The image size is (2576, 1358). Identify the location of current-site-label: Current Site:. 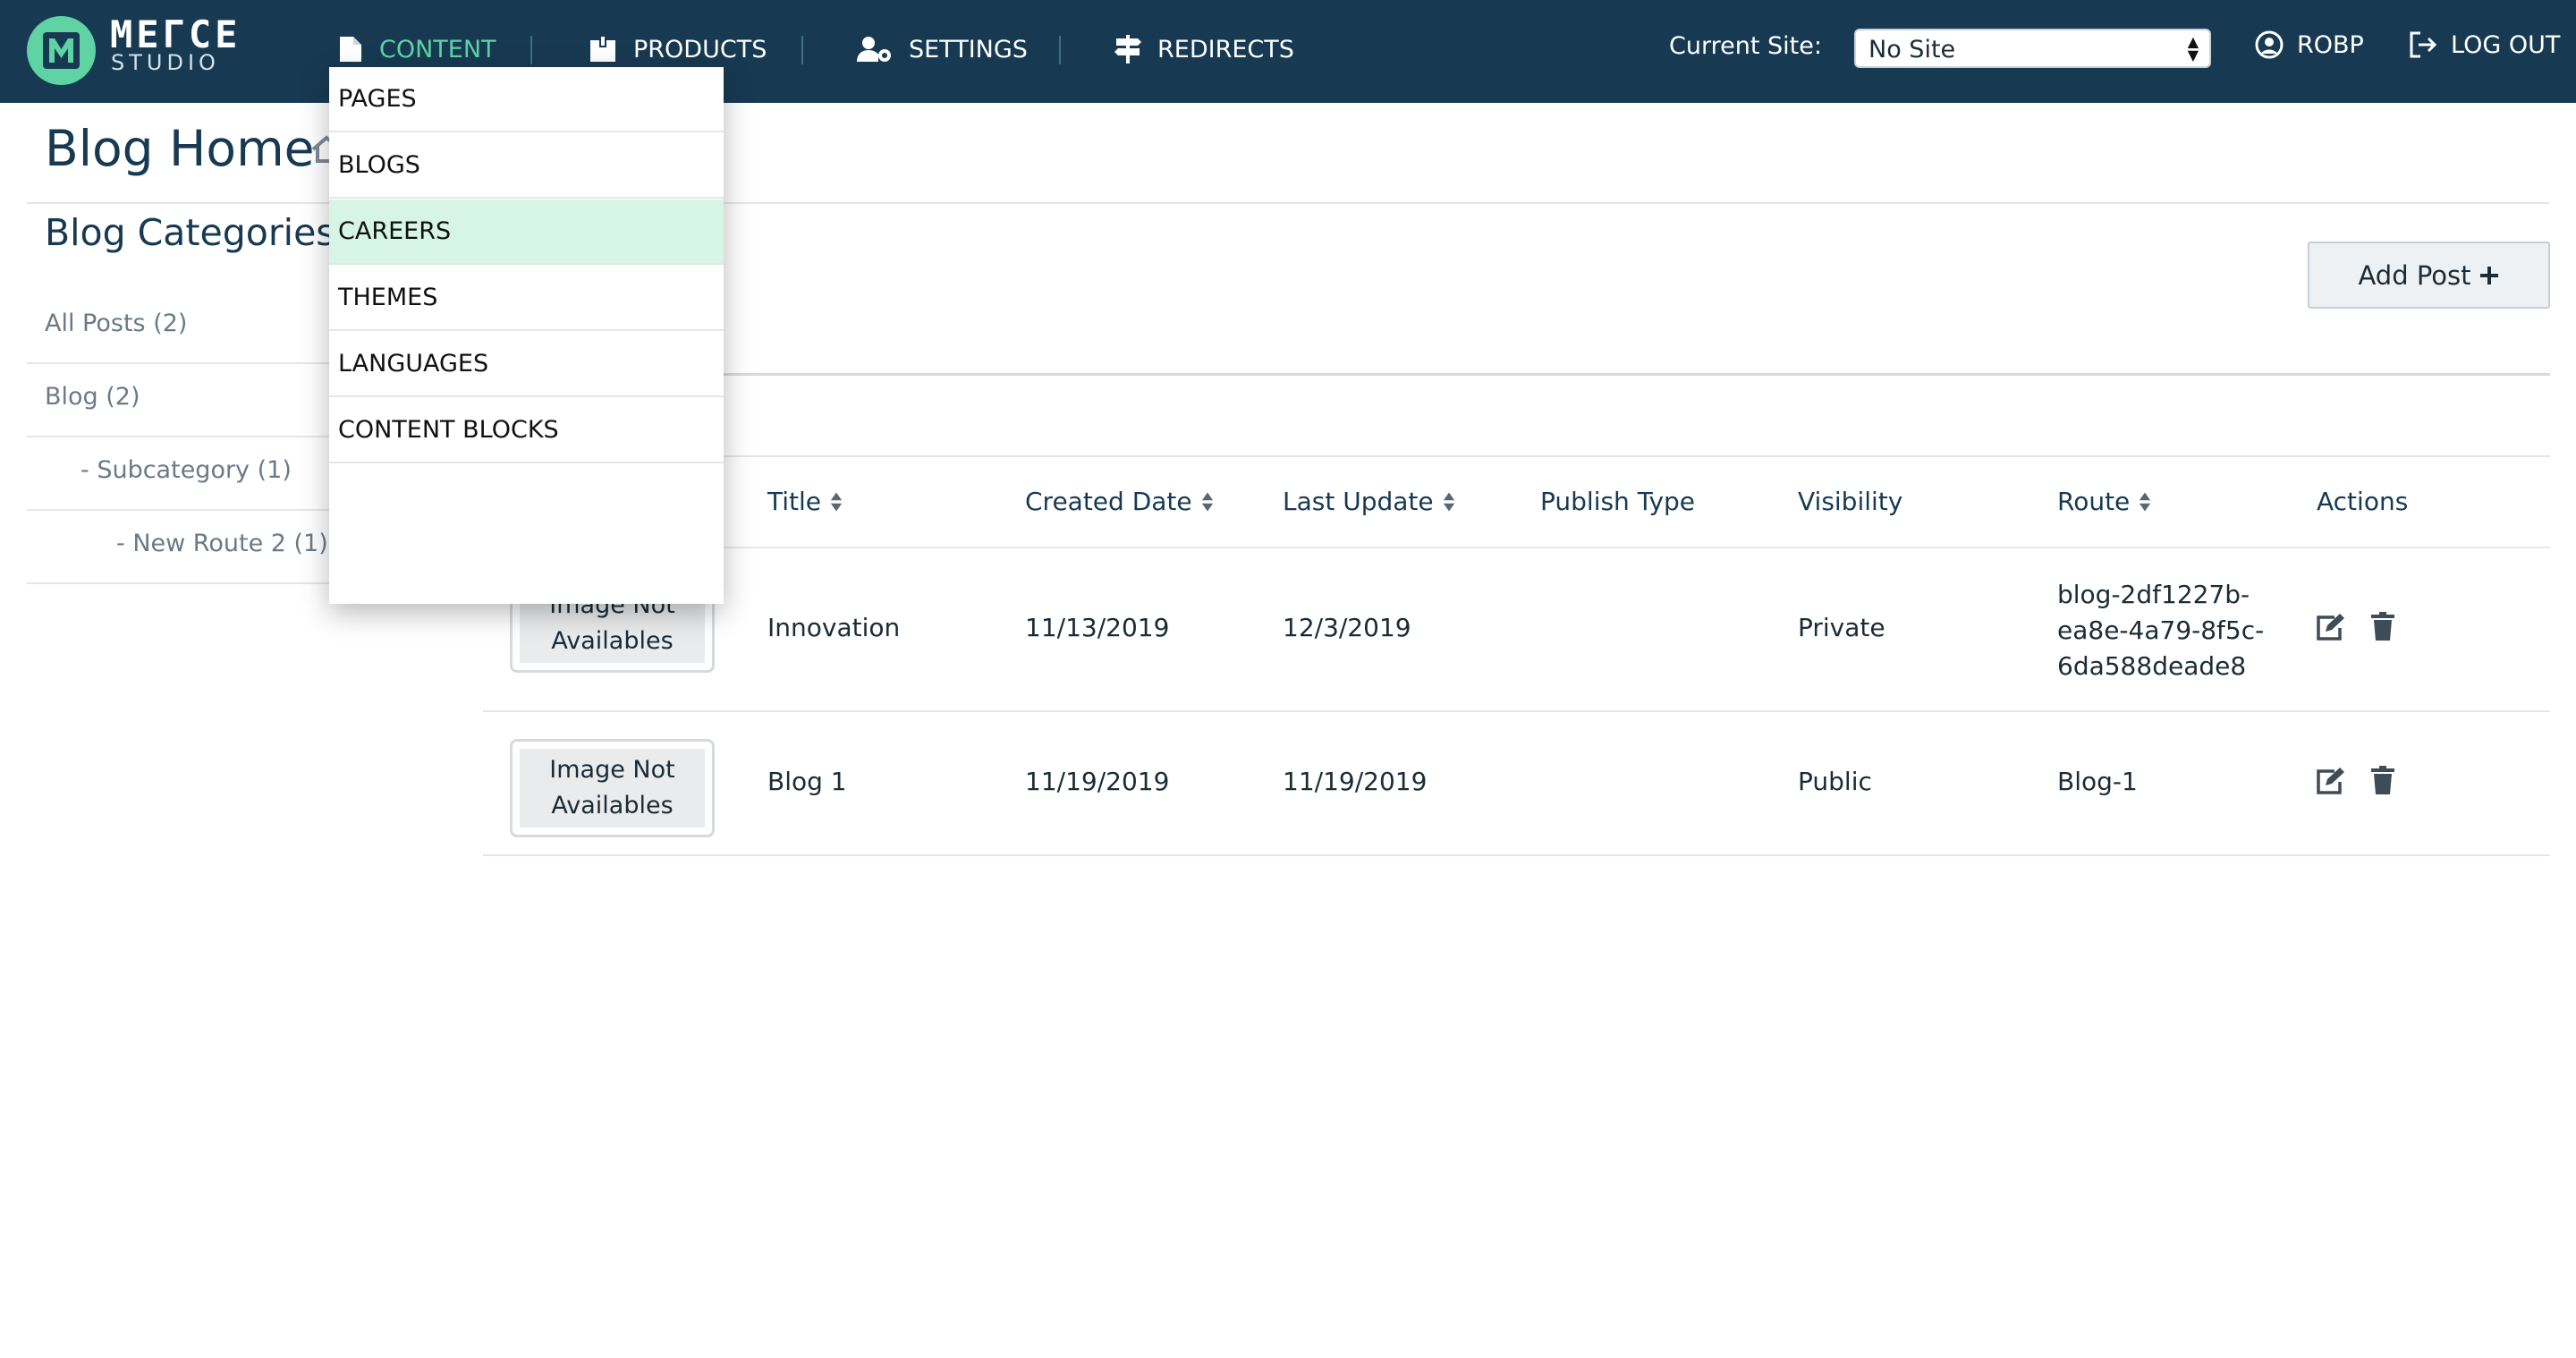
(1745, 46).